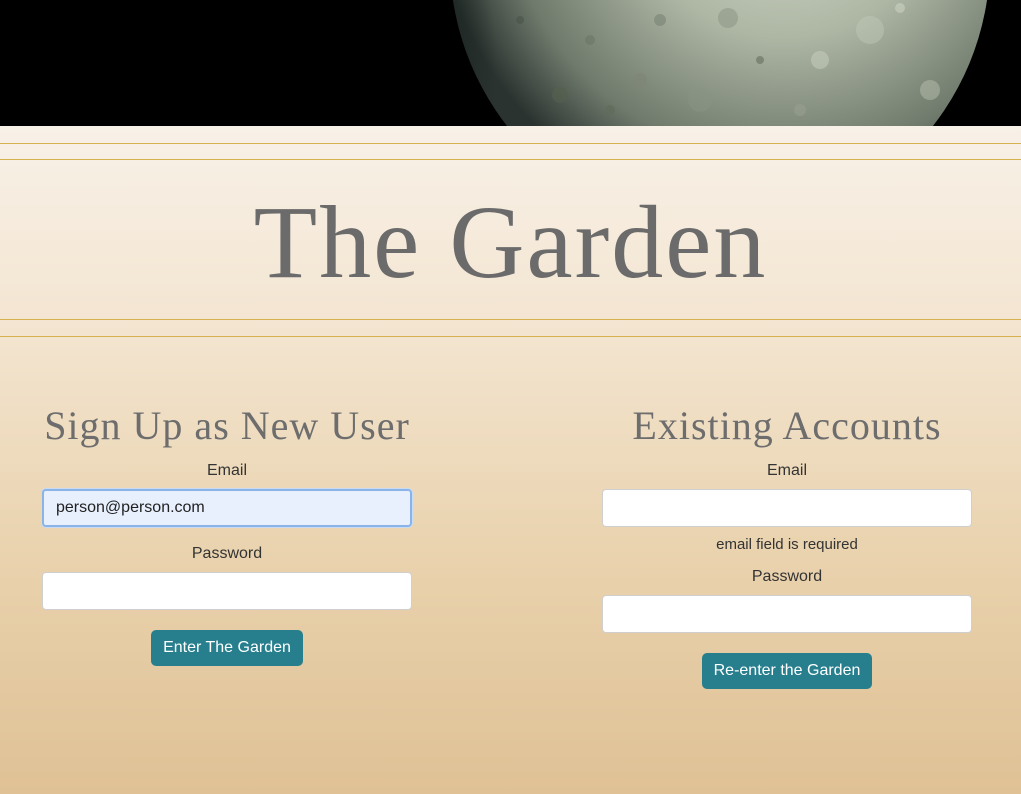  What do you see at coordinates (787, 425) in the screenshot?
I see `login-heading: Existing Accounts` at bounding box center [787, 425].